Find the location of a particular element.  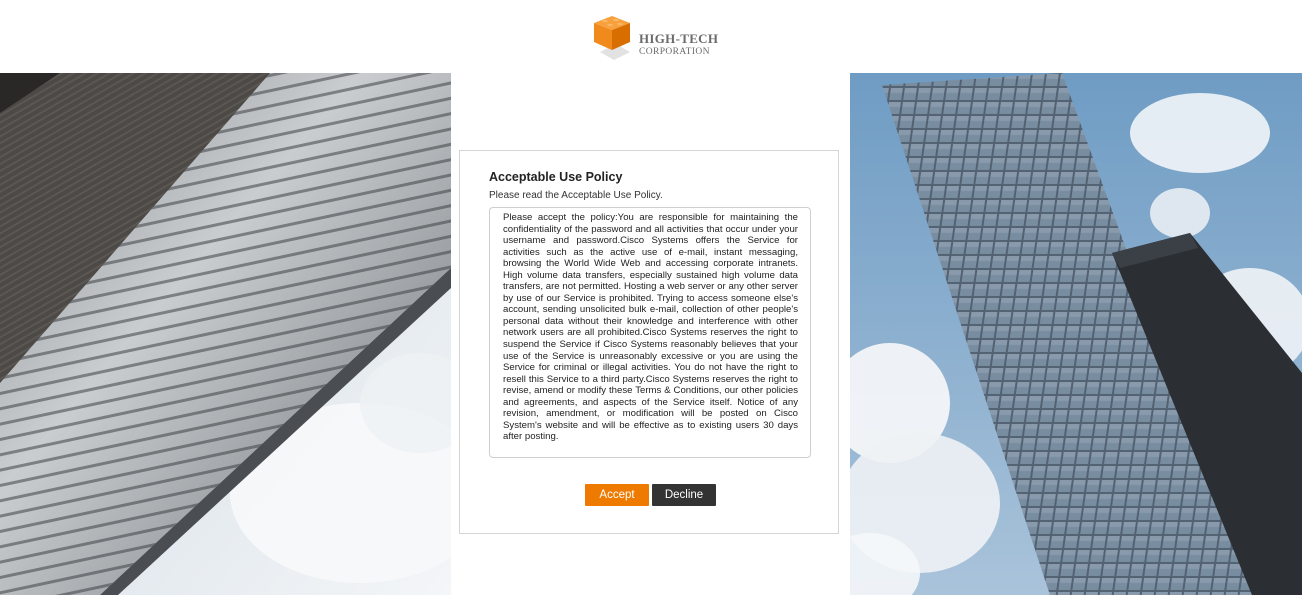

logo-wordmark: HIGH-TECH CORPORATION is located at coordinates (678, 45).